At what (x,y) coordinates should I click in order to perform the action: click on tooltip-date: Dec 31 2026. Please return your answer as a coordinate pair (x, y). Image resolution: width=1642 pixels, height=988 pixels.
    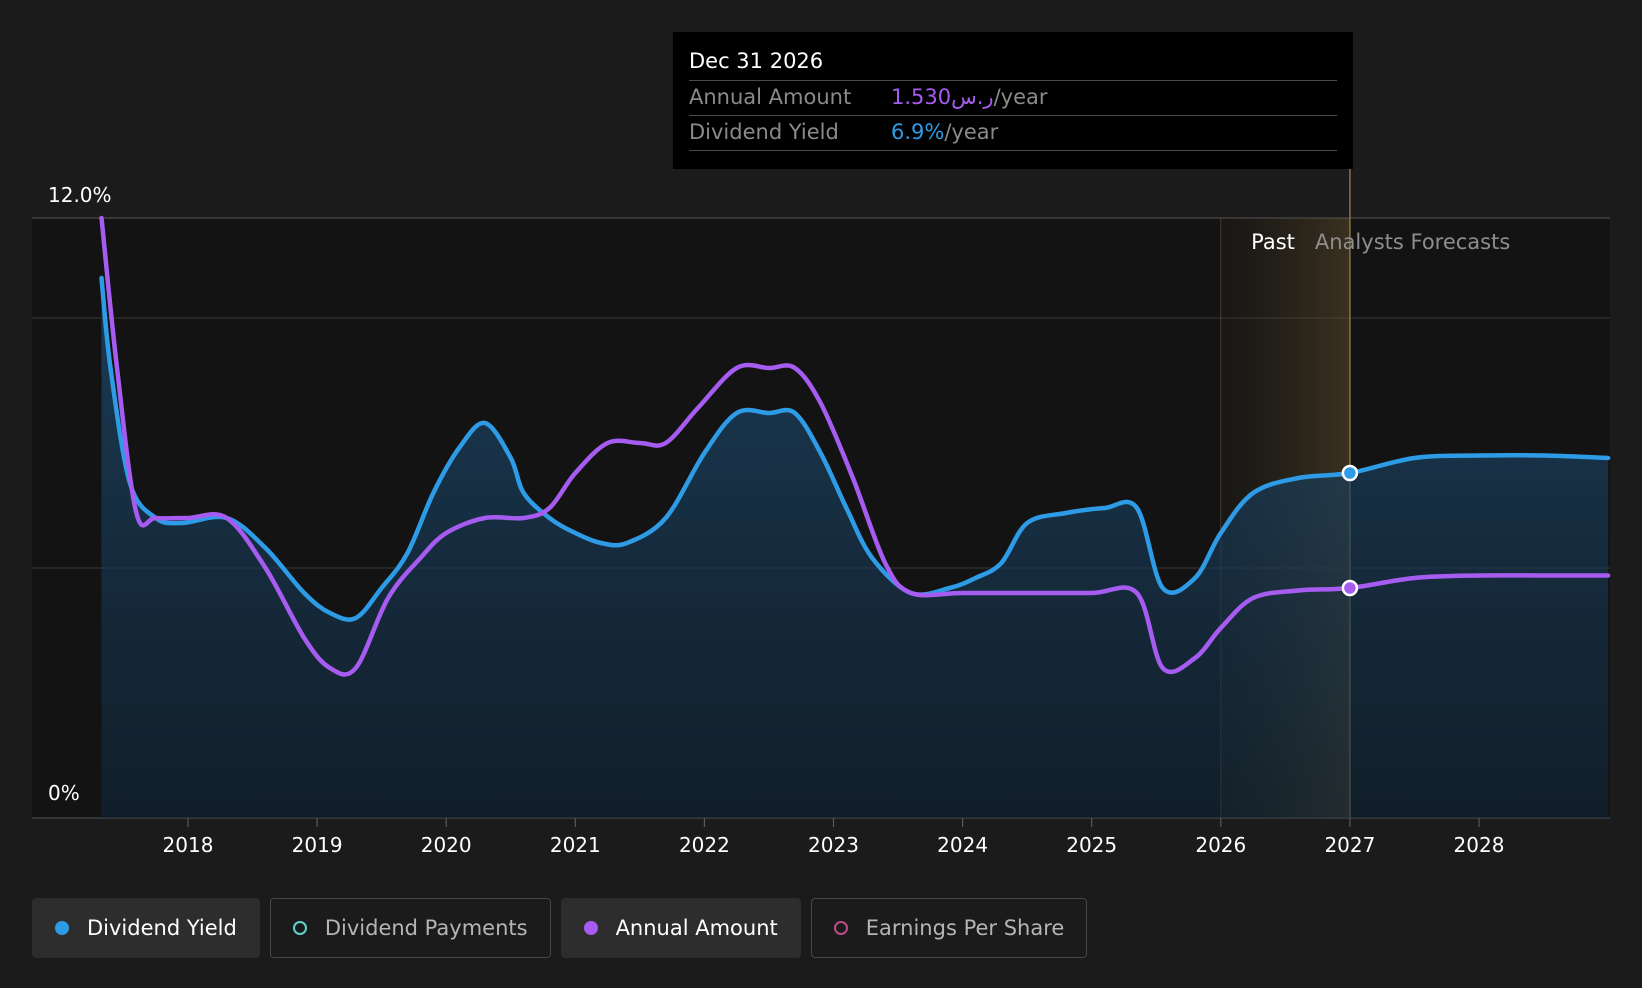
    Looking at the image, I should click on (756, 61).